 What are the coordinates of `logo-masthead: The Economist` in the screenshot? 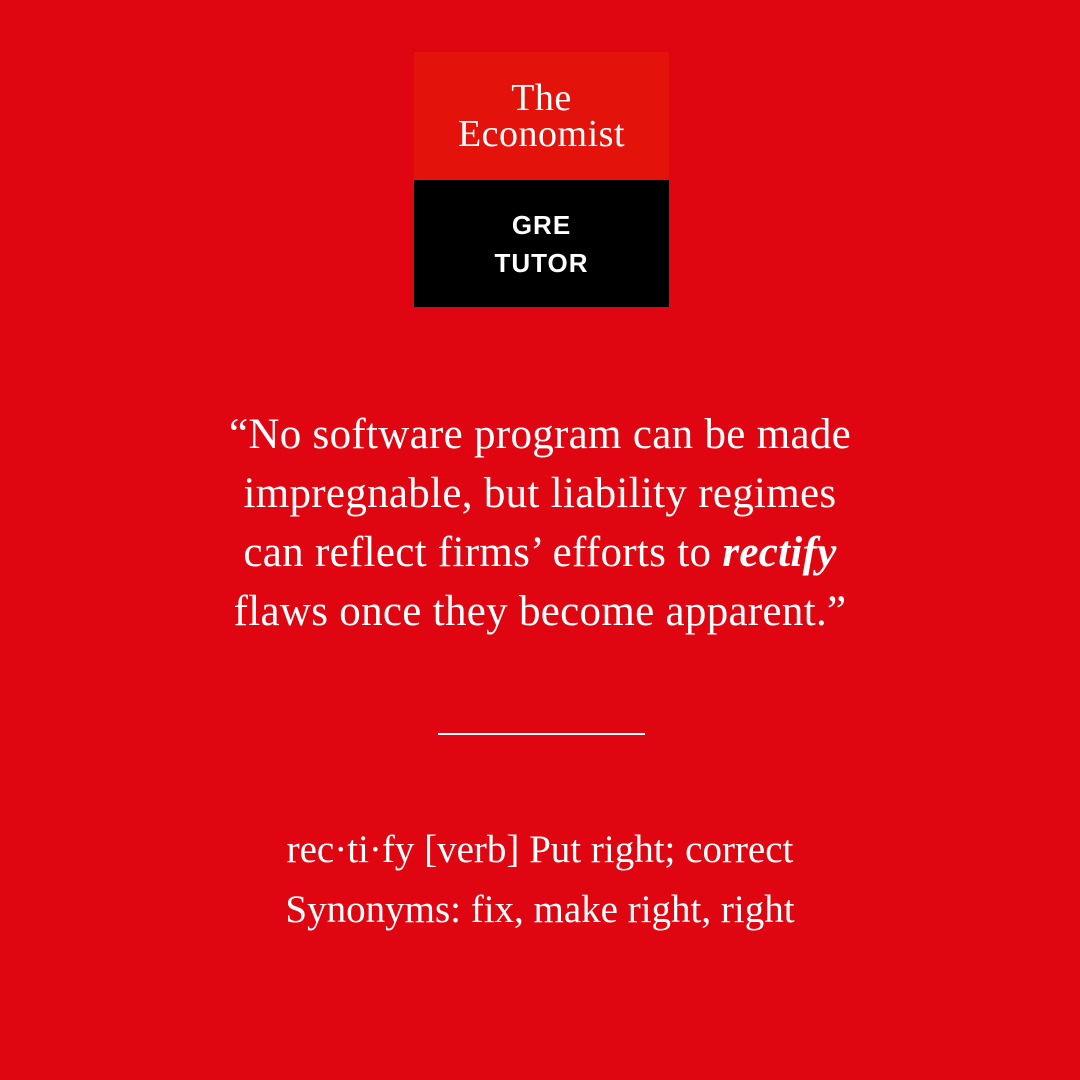 It's located at (541, 116).